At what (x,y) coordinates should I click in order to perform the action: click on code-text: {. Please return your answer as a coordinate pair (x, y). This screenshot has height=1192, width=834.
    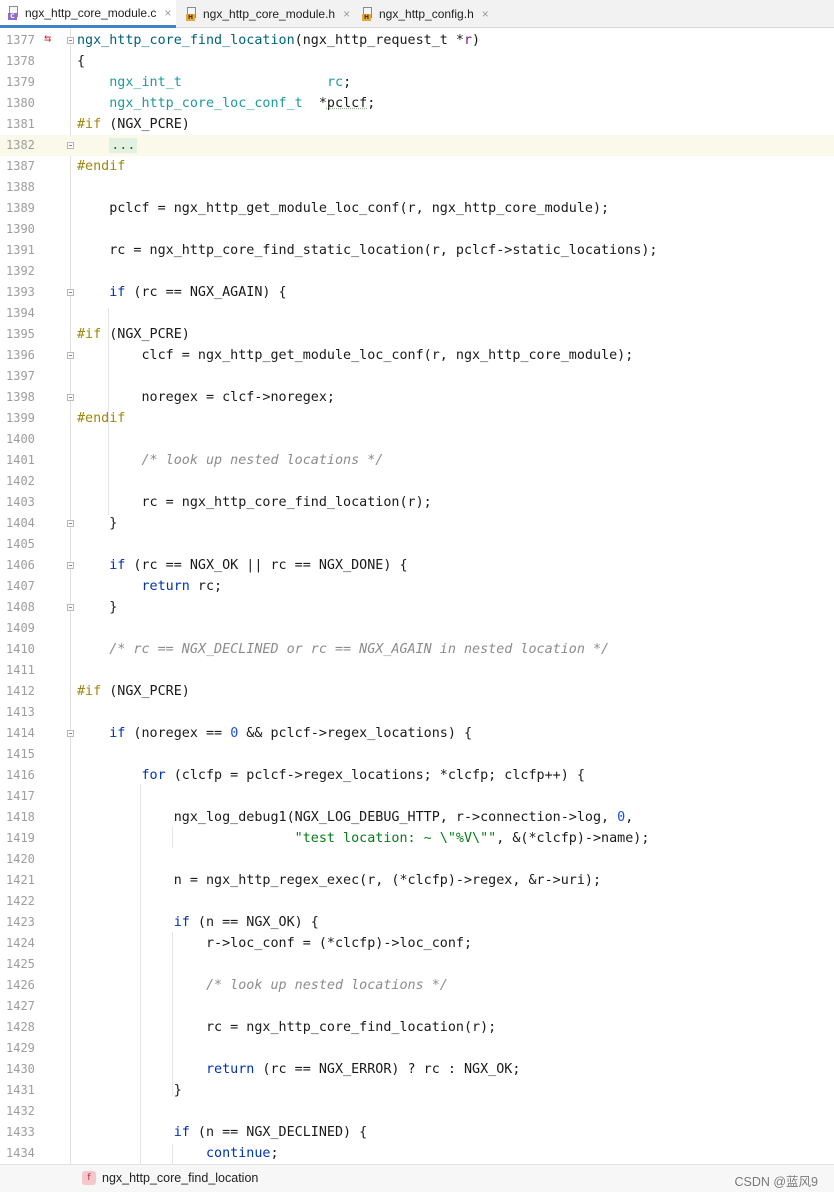
    Looking at the image, I should click on (81, 61).